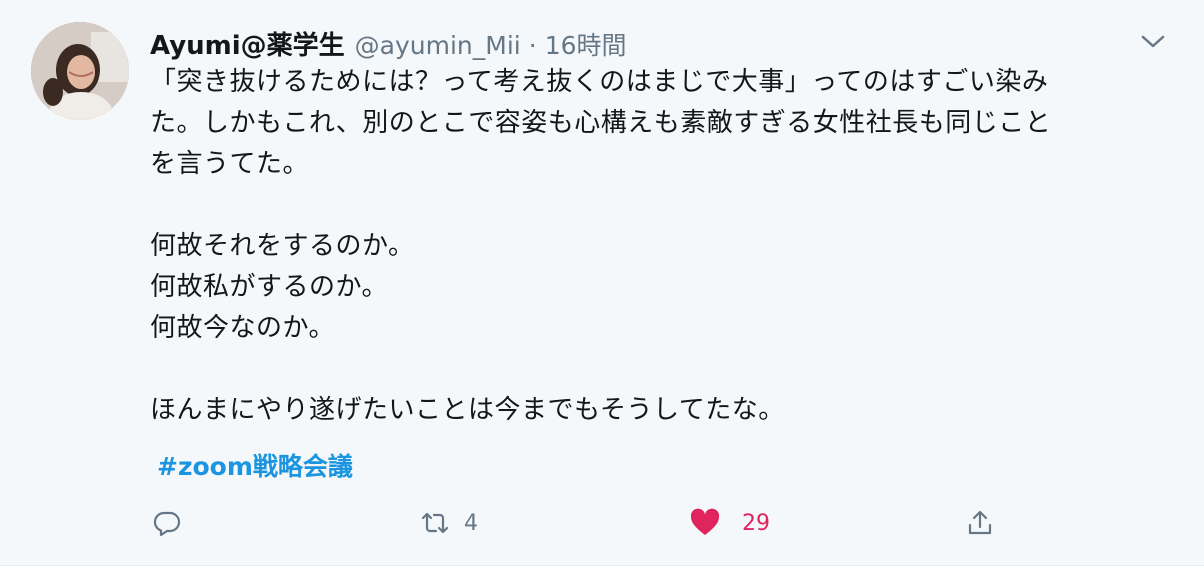 The width and height of the screenshot is (1204, 566). I want to click on tweet-text-line: 何故私がするのか。, so click(269, 287).